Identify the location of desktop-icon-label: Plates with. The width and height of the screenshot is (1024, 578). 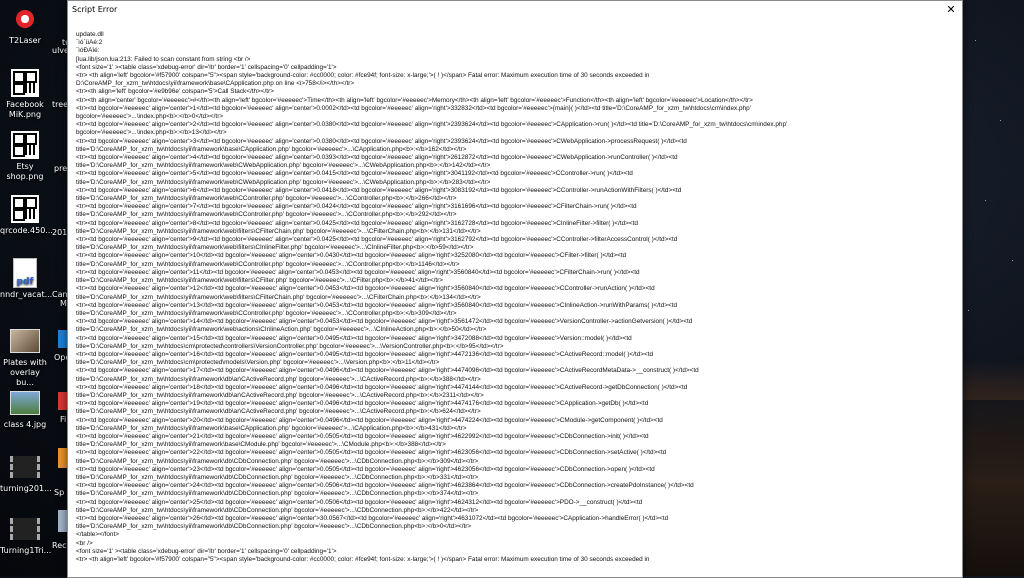
(25, 362).